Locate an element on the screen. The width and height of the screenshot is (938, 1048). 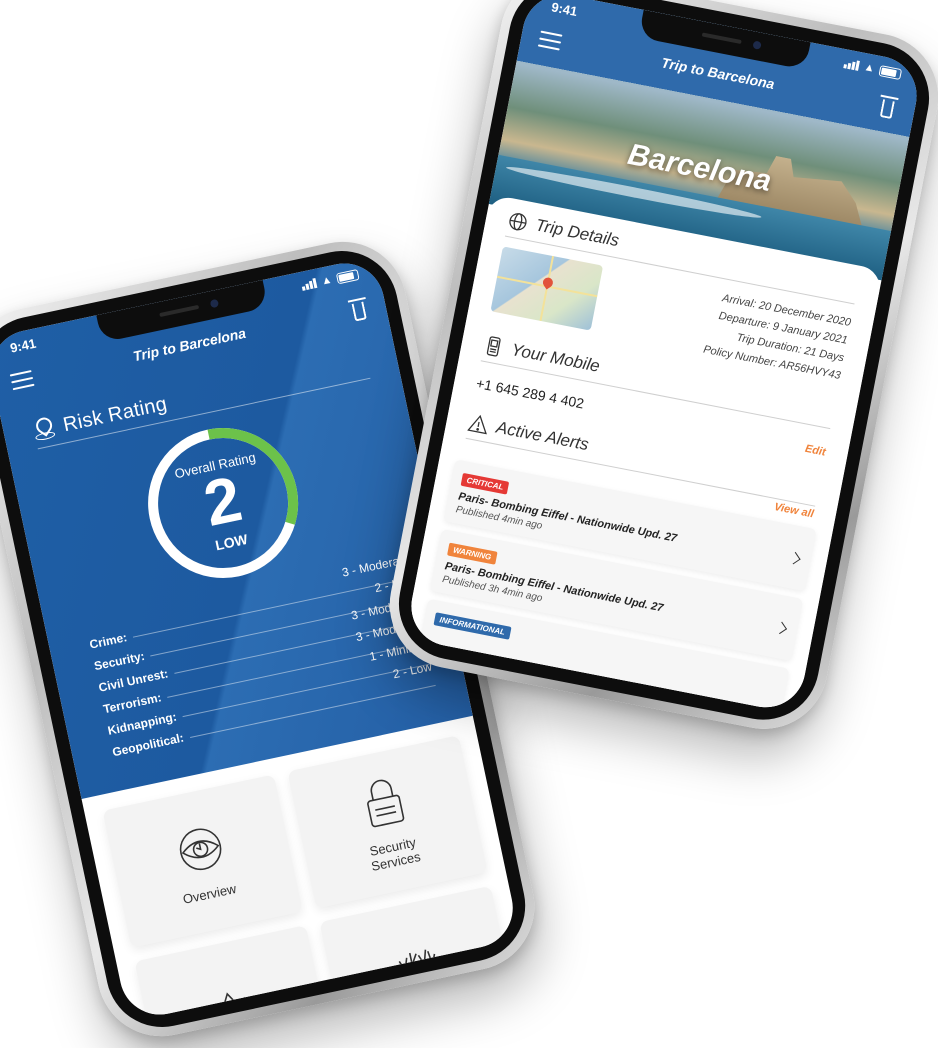
warning-triangle-icon is located at coordinates (477, 424).